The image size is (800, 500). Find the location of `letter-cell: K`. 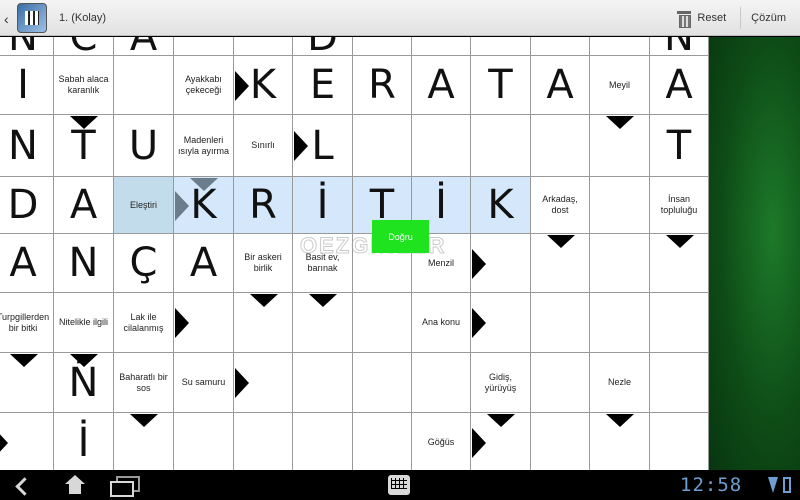

letter-cell: K is located at coordinates (501, 205).